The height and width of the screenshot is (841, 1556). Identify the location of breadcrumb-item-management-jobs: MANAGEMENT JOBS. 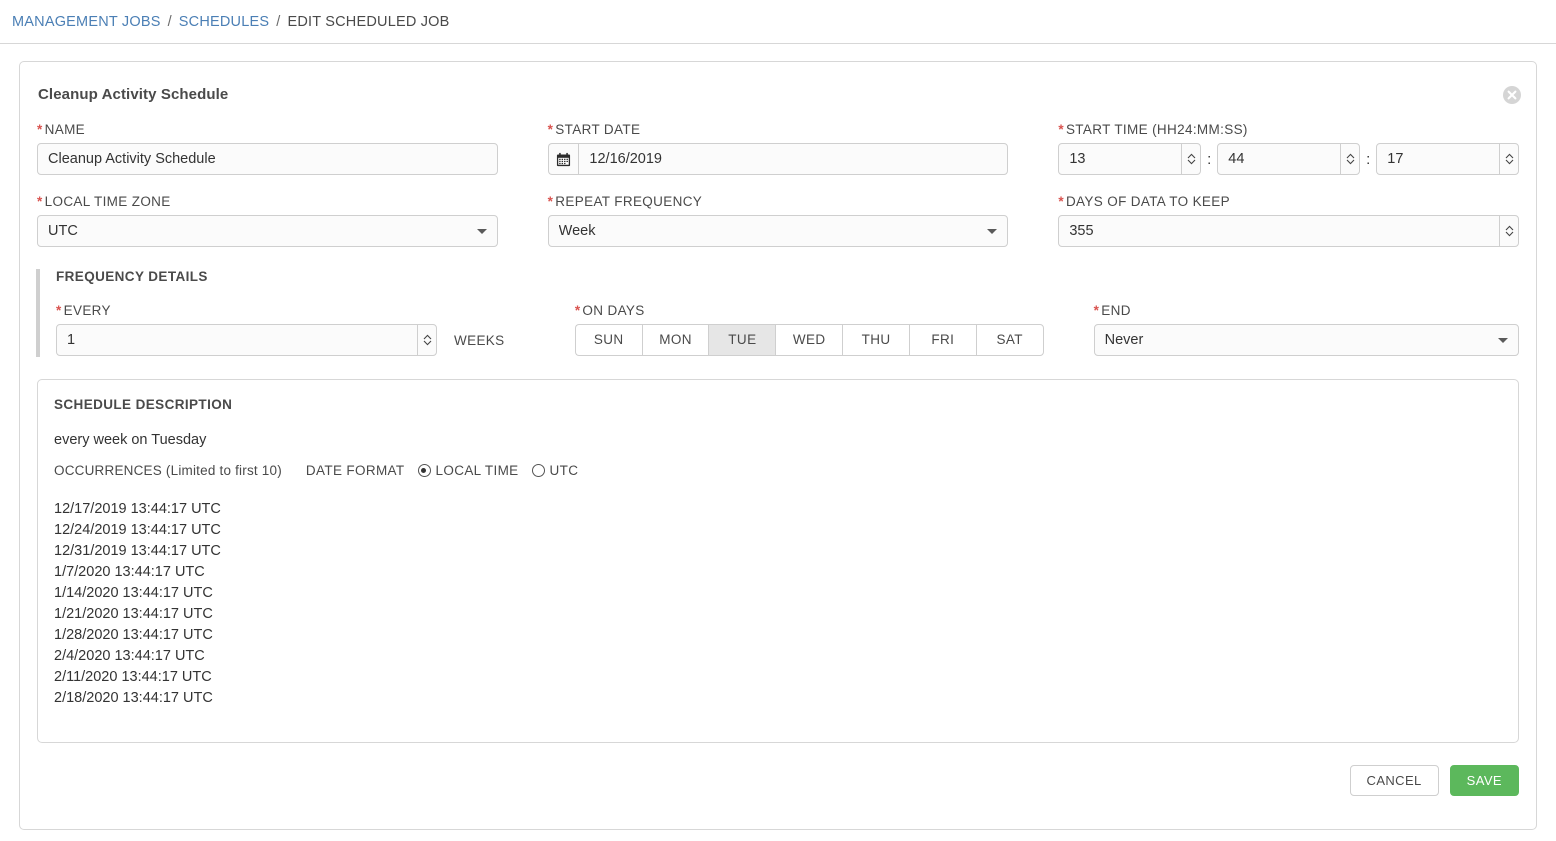
(86, 22).